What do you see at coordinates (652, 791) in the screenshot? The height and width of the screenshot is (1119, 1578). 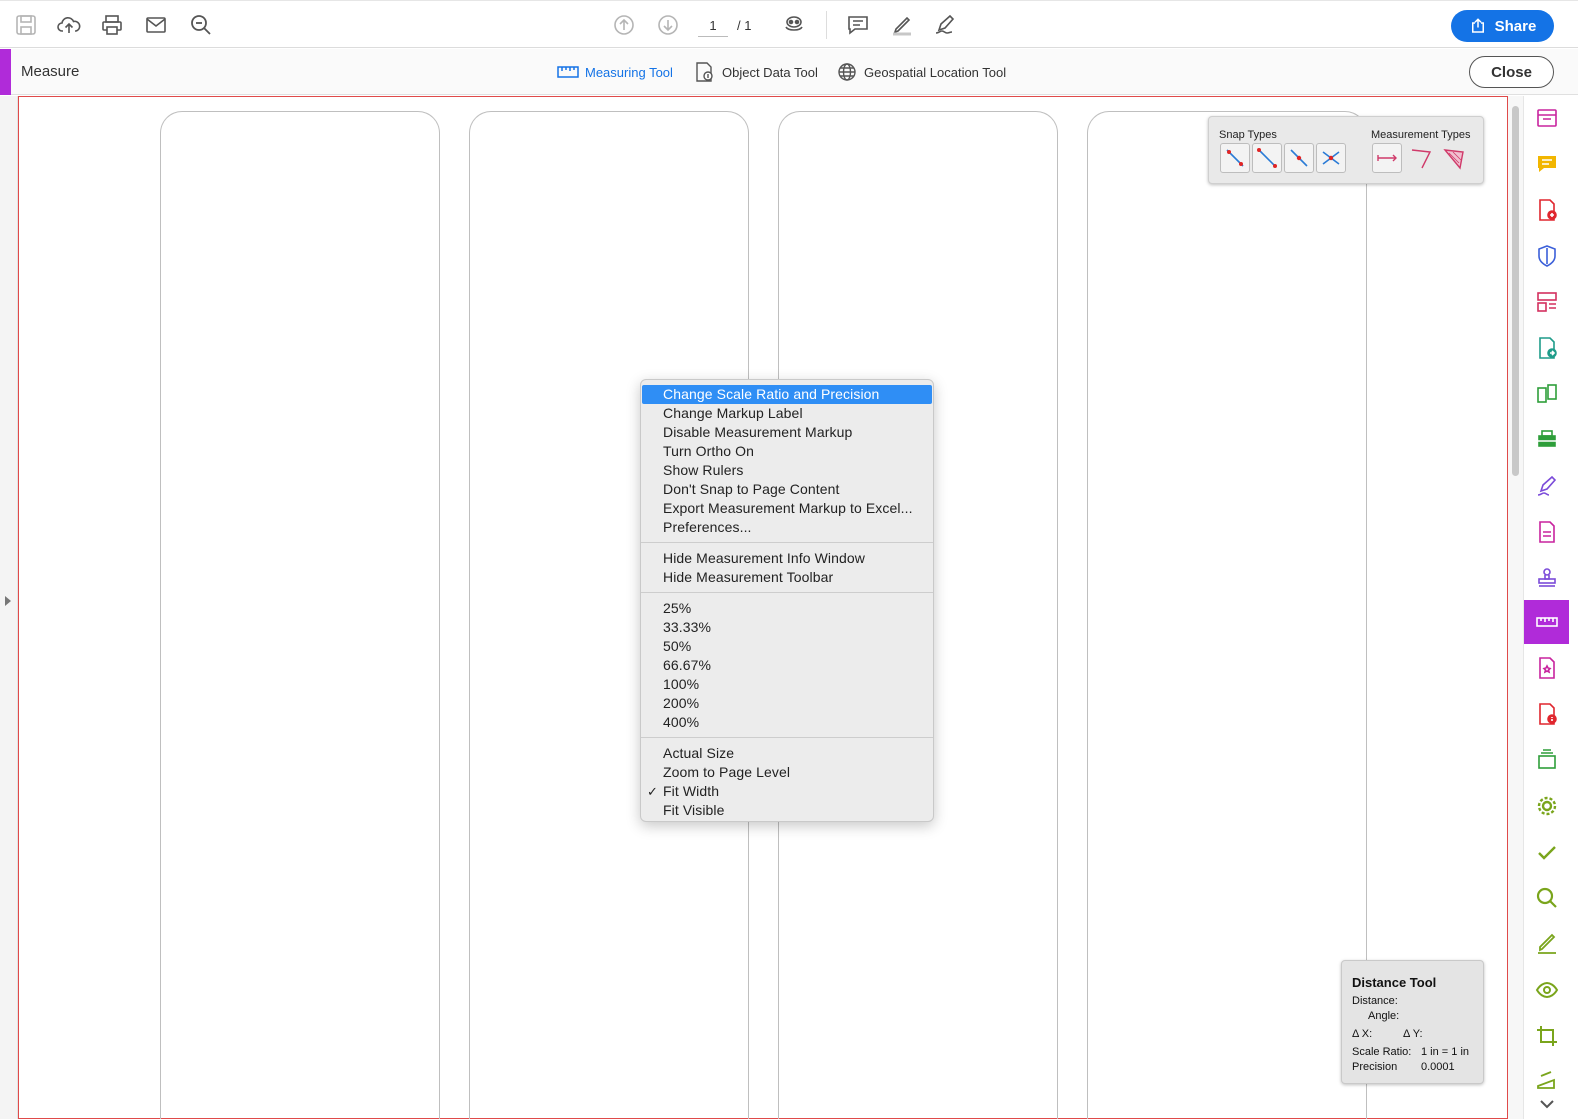 I see `checkmark-icon: ✓` at bounding box center [652, 791].